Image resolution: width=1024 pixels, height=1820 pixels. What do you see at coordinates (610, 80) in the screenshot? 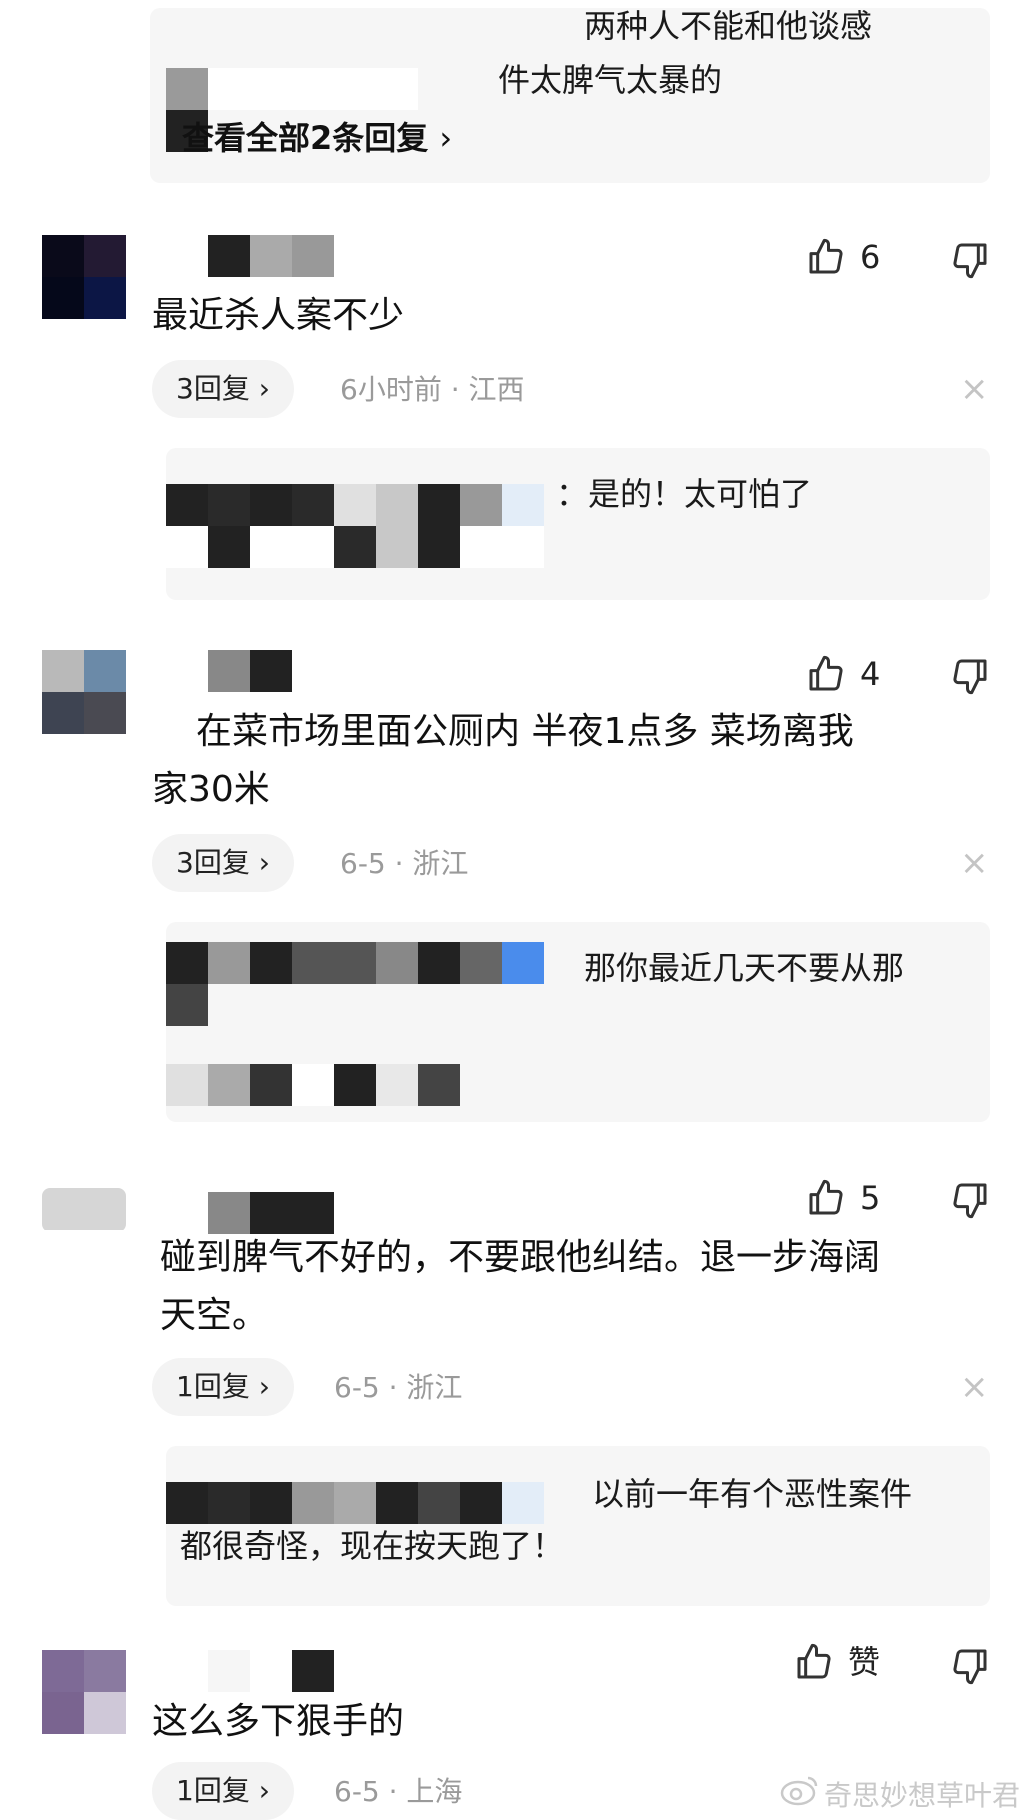
I see `reply-text-line: 件太脾气太暴的` at bounding box center [610, 80].